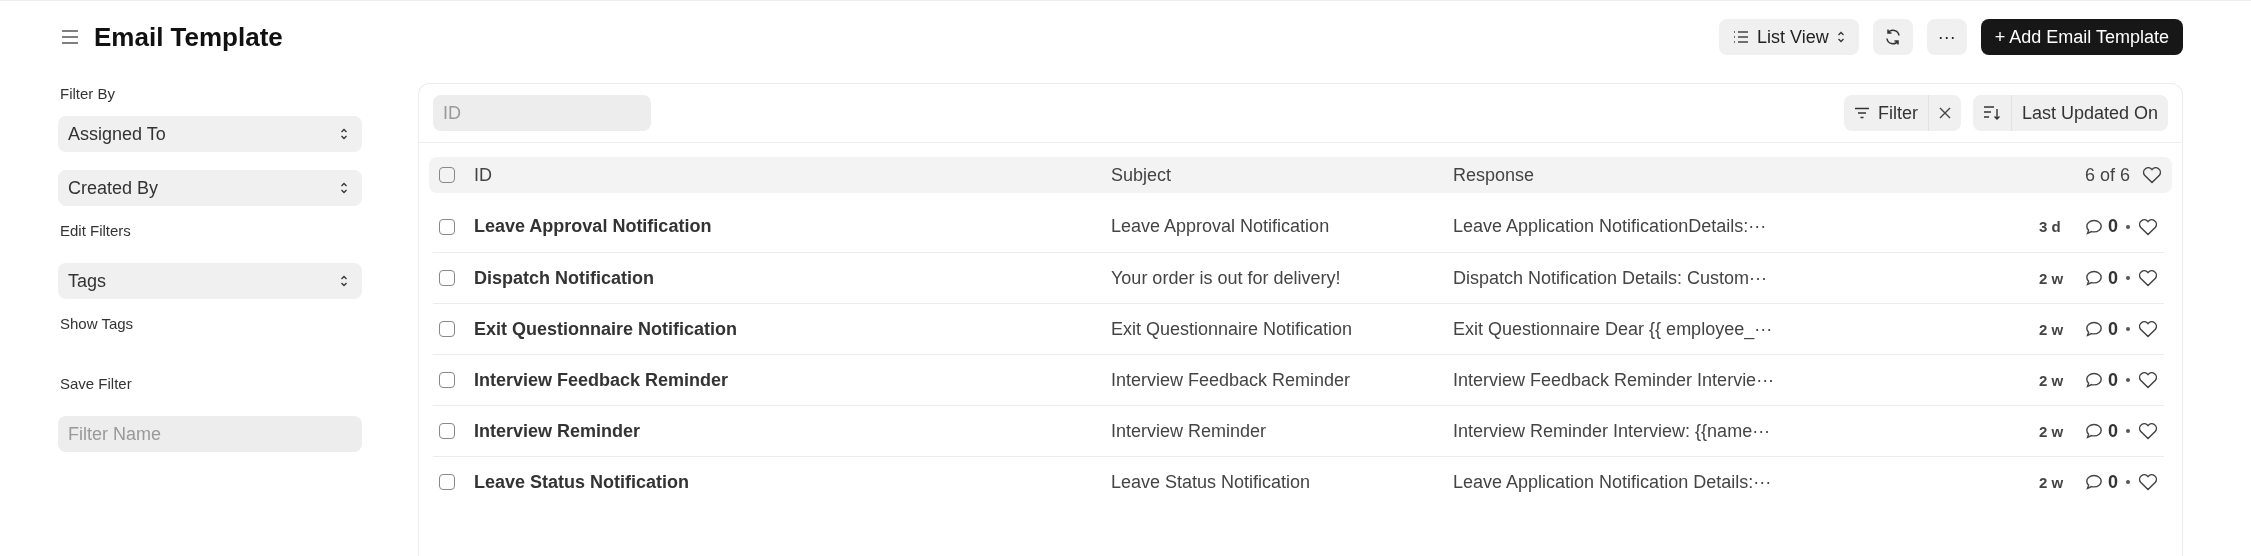 This screenshot has height=556, width=2251. What do you see at coordinates (542, 113) in the screenshot?
I see `search-field: ID` at bounding box center [542, 113].